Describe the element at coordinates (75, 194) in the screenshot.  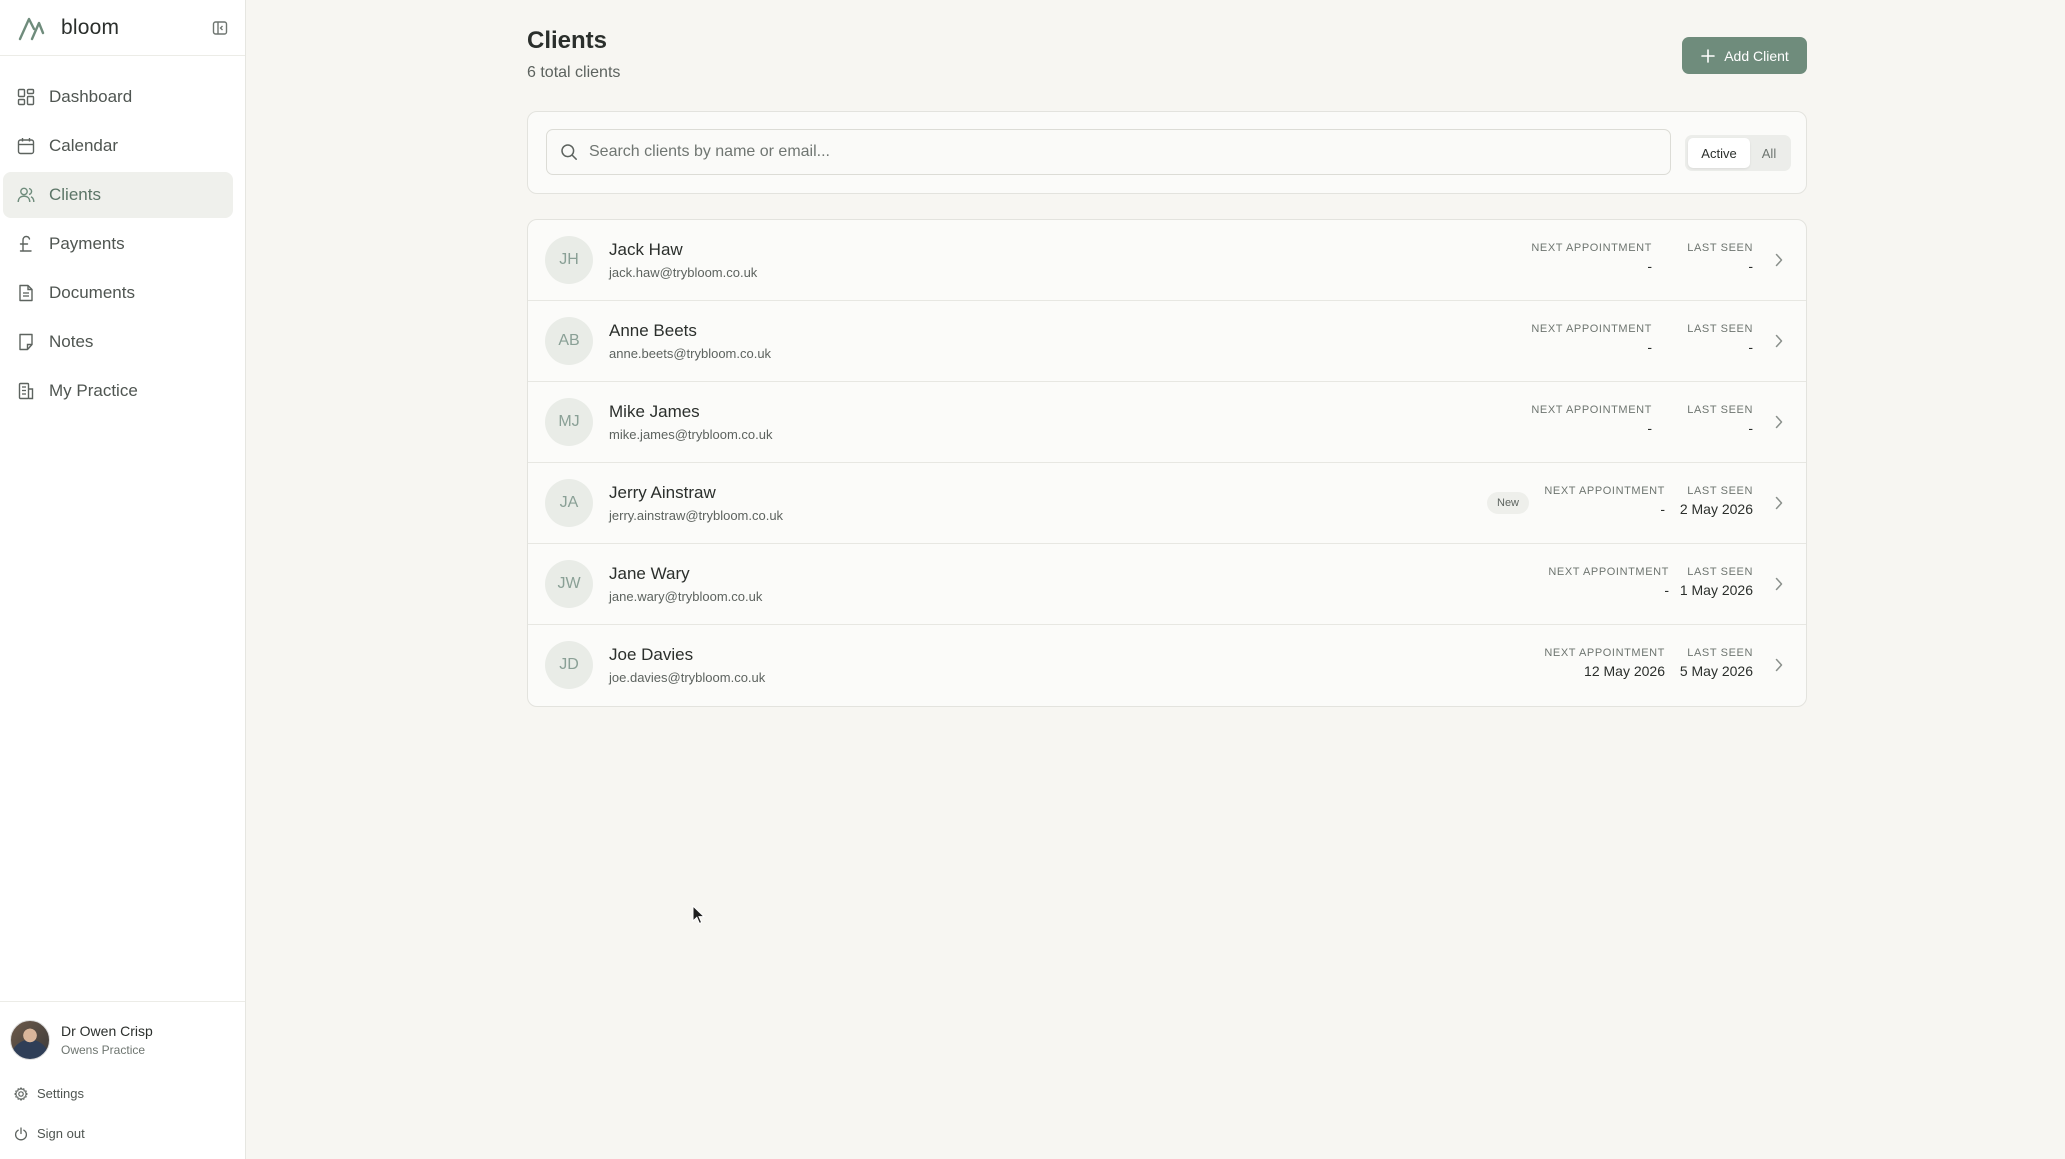
I see `sidebar-item-label: Clients` at that location.